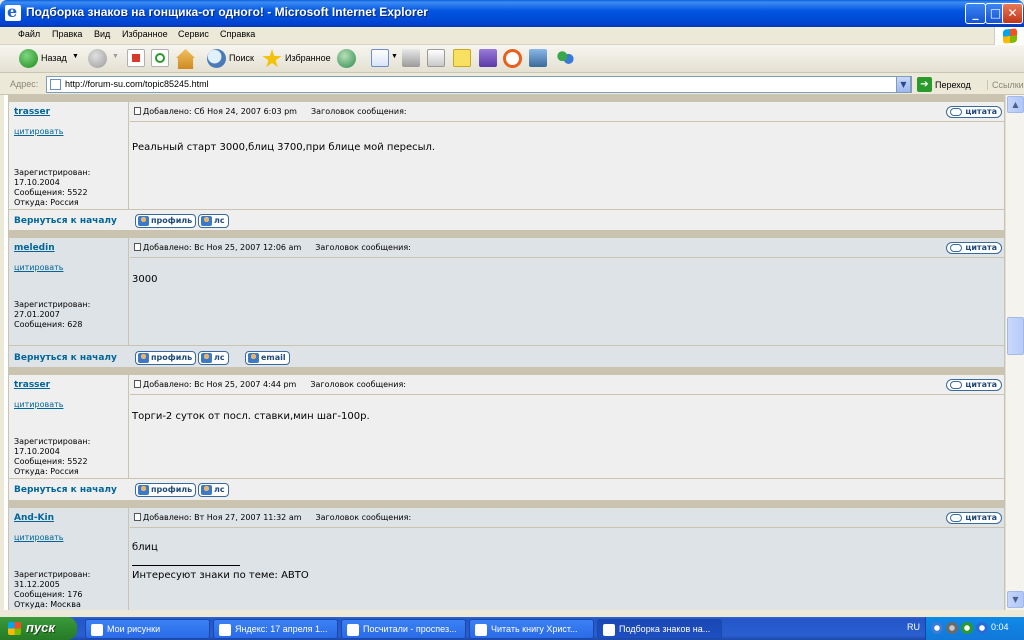 The width and height of the screenshot is (1024, 640). What do you see at coordinates (143, 490) in the screenshot?
I see `profile-icon` at bounding box center [143, 490].